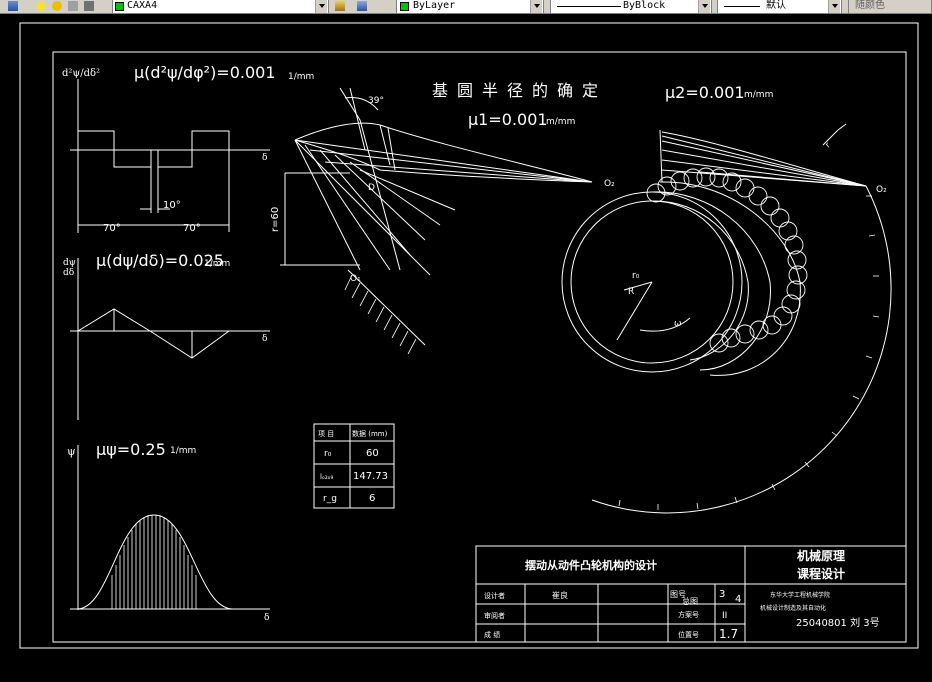  I want to click on axis-dpsi-bottom: dδ, so click(68, 273).